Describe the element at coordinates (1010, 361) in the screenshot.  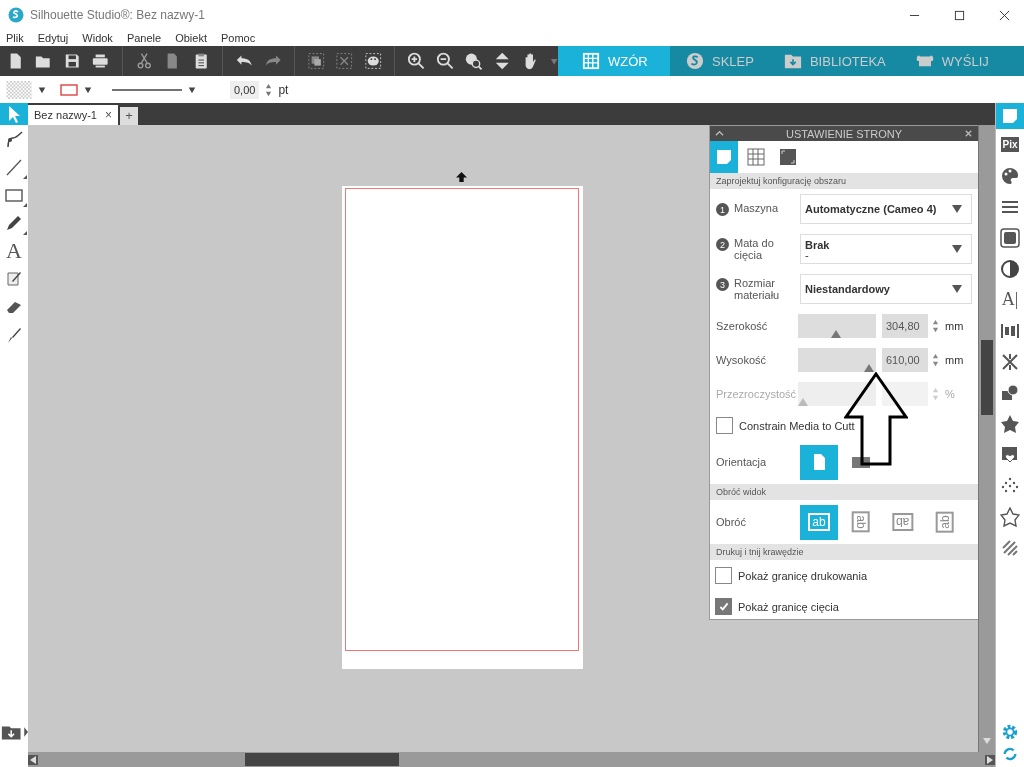
I see `burst-icon` at that location.